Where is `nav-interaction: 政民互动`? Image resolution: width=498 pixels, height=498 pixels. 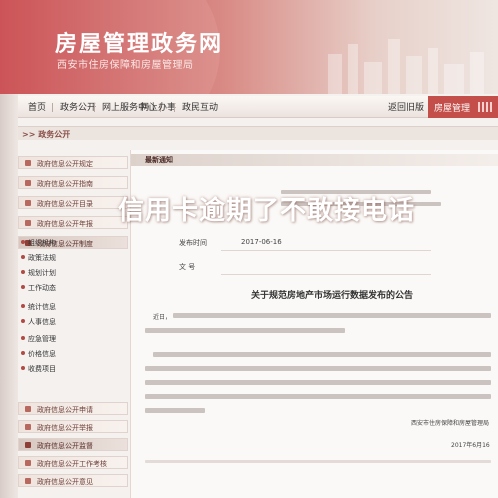
nav-interaction: 政民互动 is located at coordinates (200, 106).